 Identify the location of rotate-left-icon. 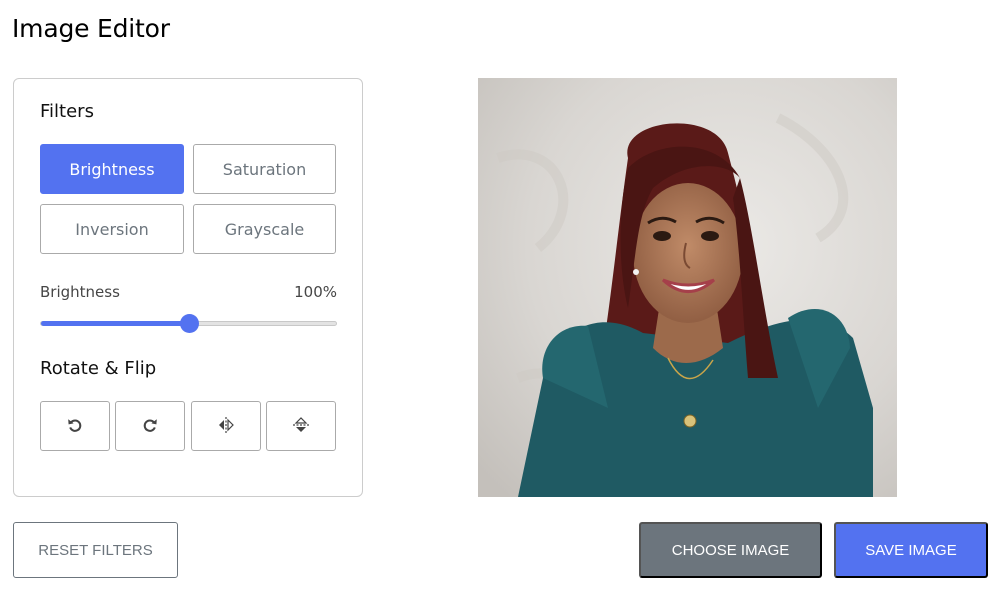
(75, 426).